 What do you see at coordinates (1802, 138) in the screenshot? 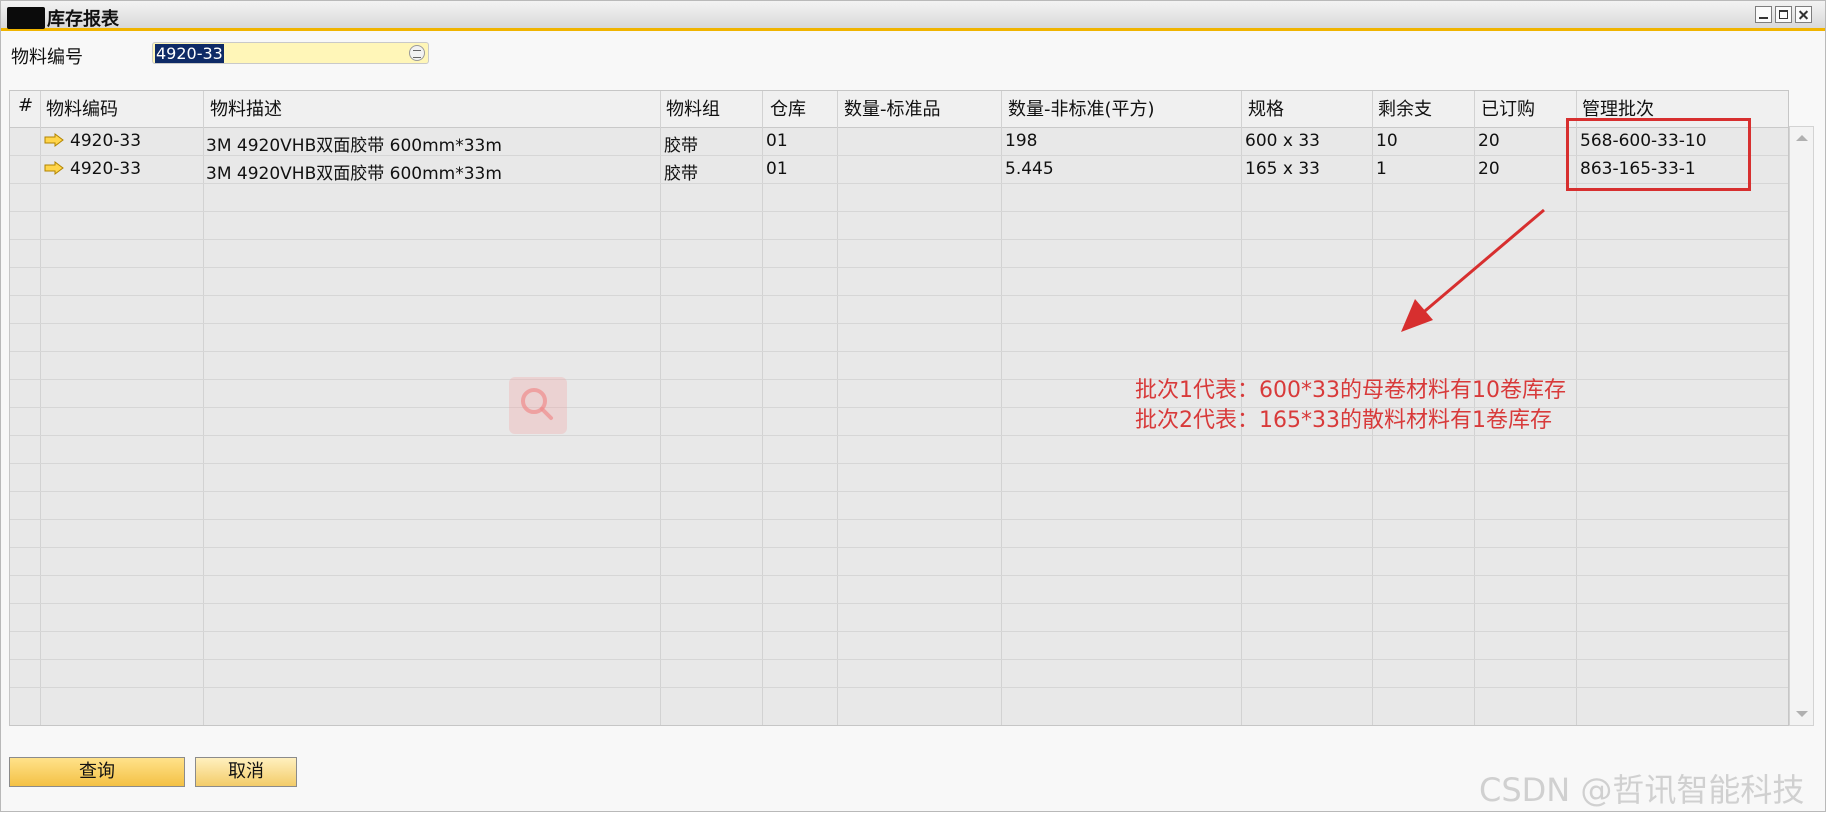
I see `scroll-up-icon` at bounding box center [1802, 138].